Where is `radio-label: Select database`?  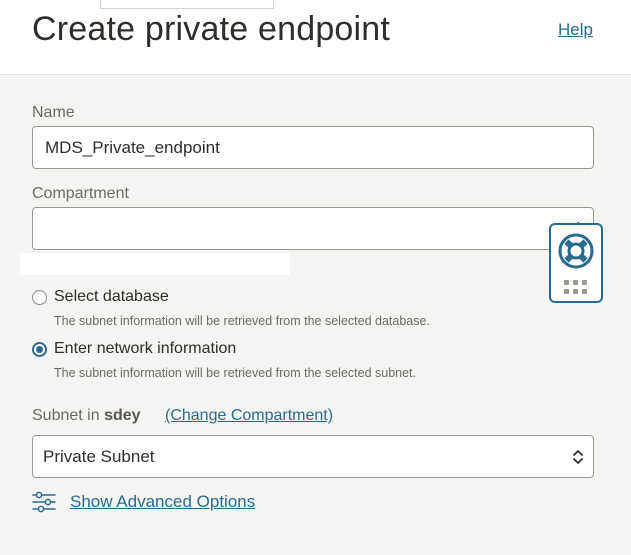
radio-label: Select database is located at coordinates (111, 296).